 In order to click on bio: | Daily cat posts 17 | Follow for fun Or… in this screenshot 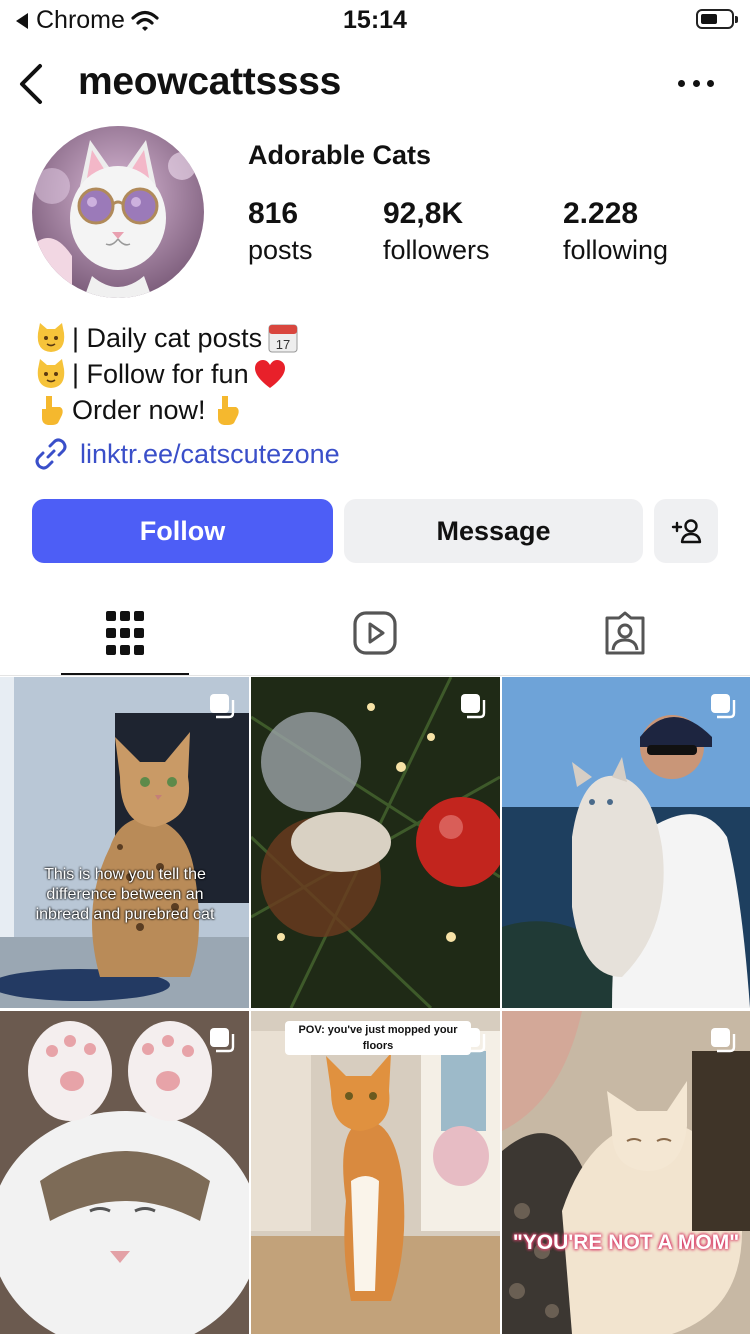, I will do `click(167, 374)`.